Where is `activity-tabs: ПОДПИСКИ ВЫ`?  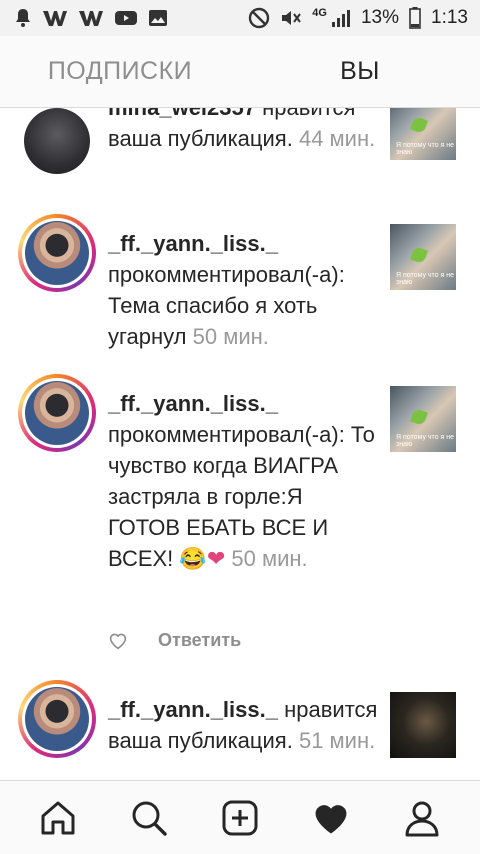
activity-tabs: ПОДПИСКИ ВЫ is located at coordinates (240, 72).